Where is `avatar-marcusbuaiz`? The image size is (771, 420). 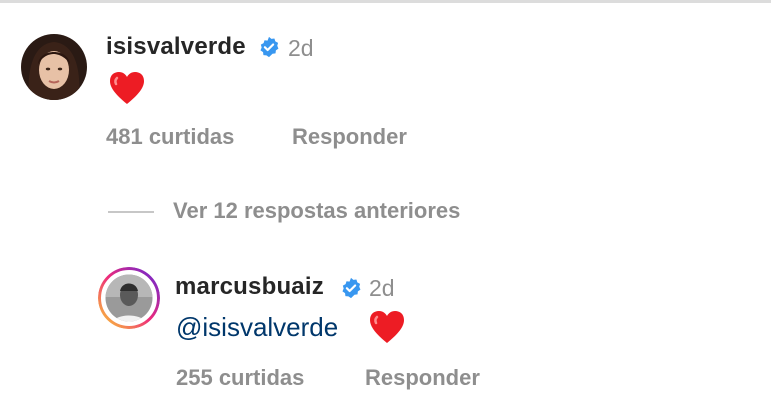 avatar-marcusbuaiz is located at coordinates (129, 298).